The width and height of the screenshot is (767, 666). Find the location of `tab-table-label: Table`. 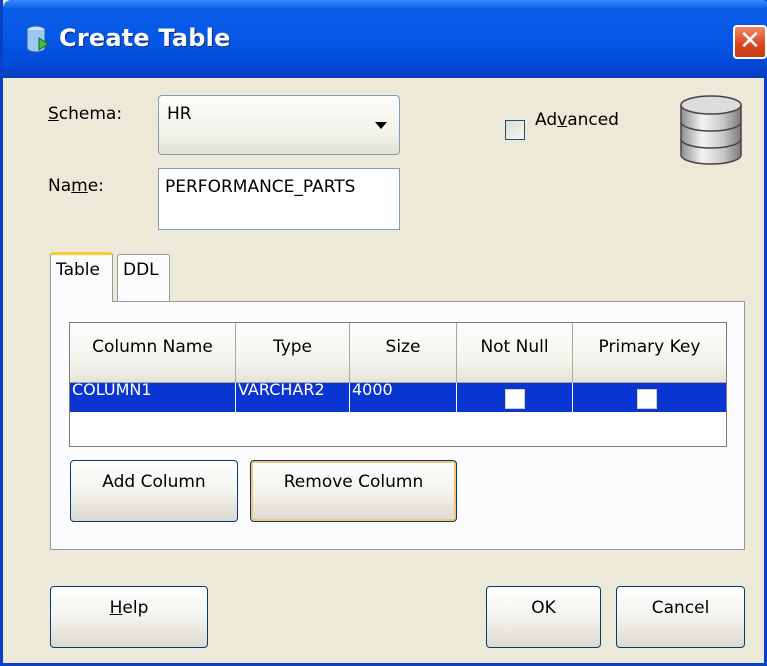

tab-table-label: Table is located at coordinates (78, 270).